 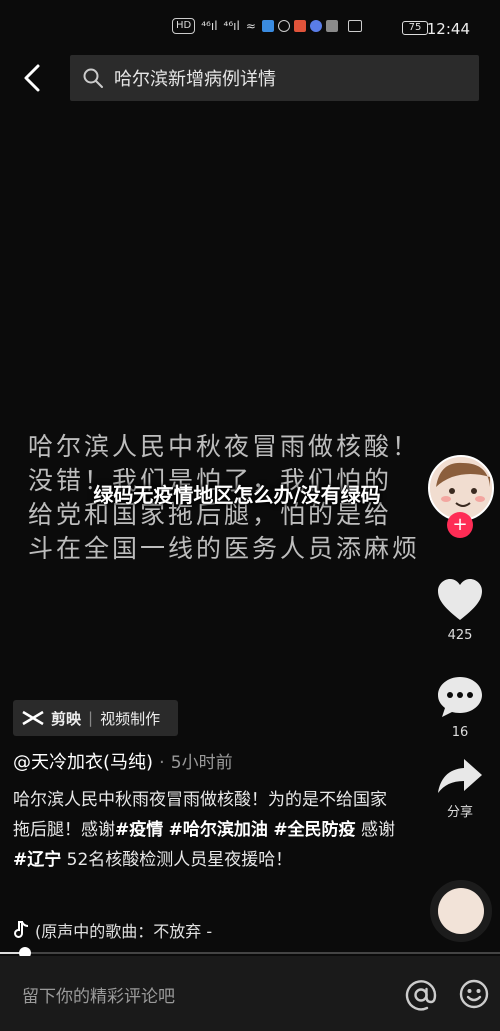 What do you see at coordinates (209, 26) in the screenshot?
I see `signal-icon: ⁴⁶ıl` at bounding box center [209, 26].